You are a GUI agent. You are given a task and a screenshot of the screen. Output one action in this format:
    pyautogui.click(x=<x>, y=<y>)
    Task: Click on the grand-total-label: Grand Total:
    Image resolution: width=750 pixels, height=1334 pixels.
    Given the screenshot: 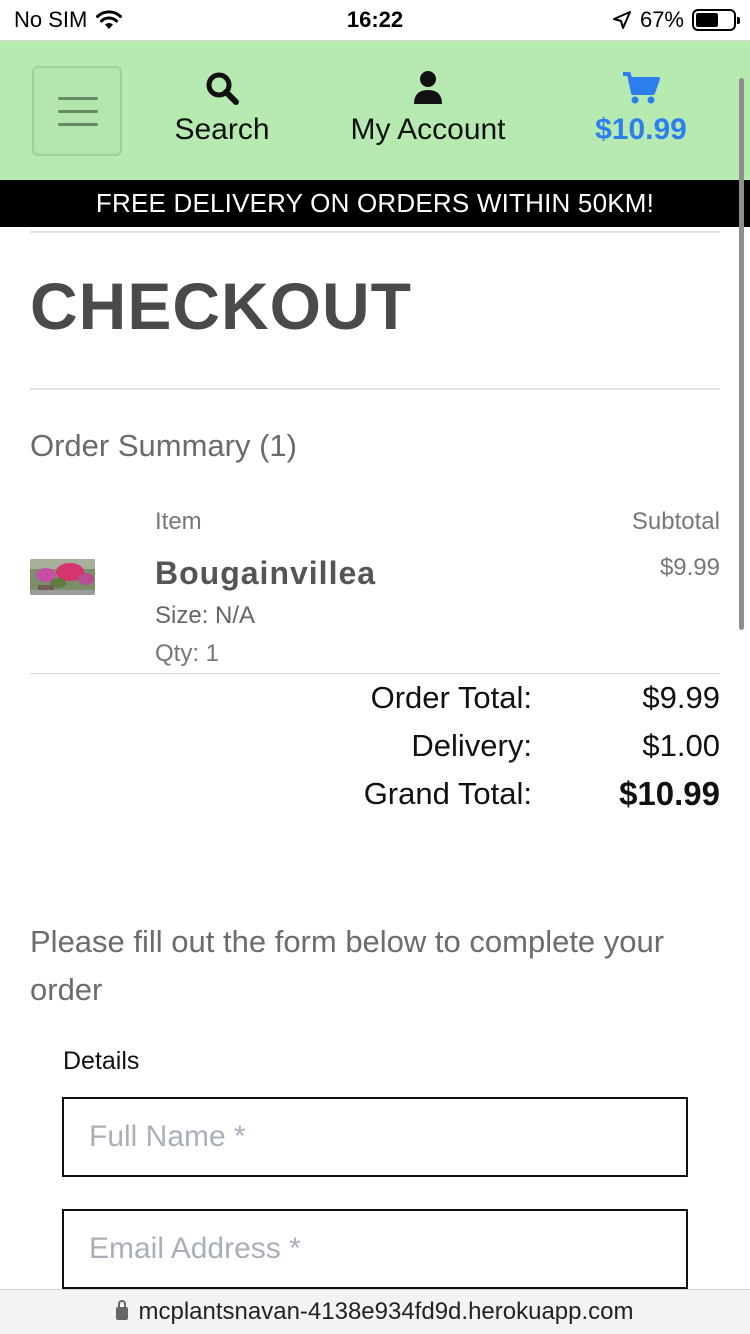 What is the action you would take?
    pyautogui.click(x=447, y=793)
    